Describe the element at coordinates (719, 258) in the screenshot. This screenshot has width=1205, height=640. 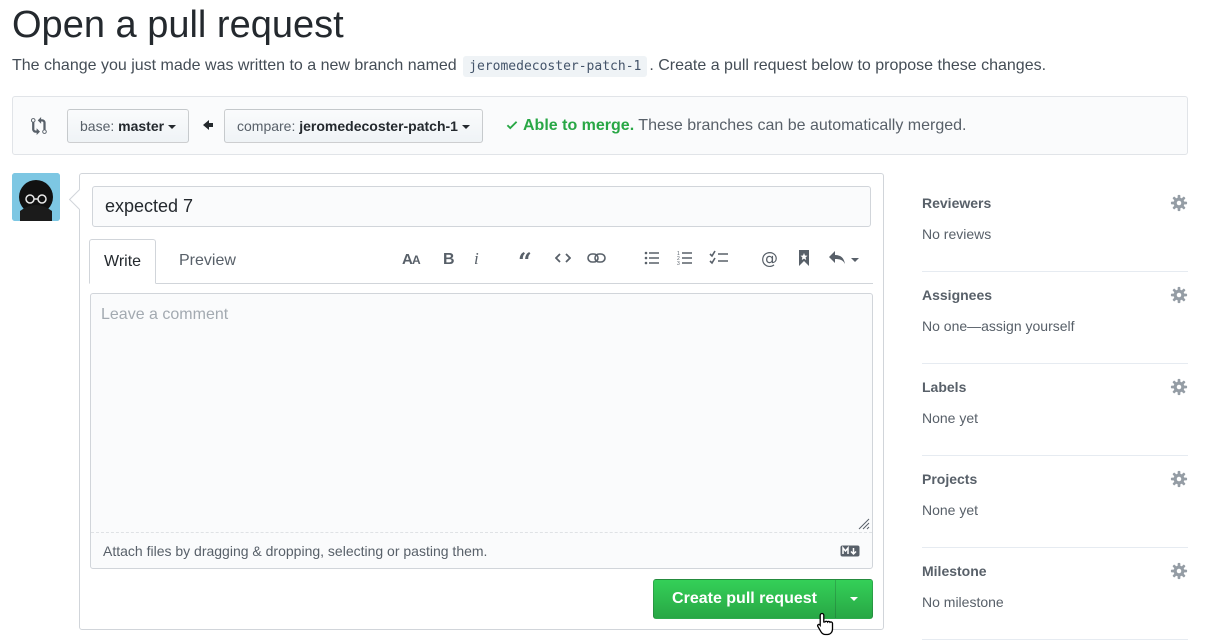
I see `task-list-icon` at that location.